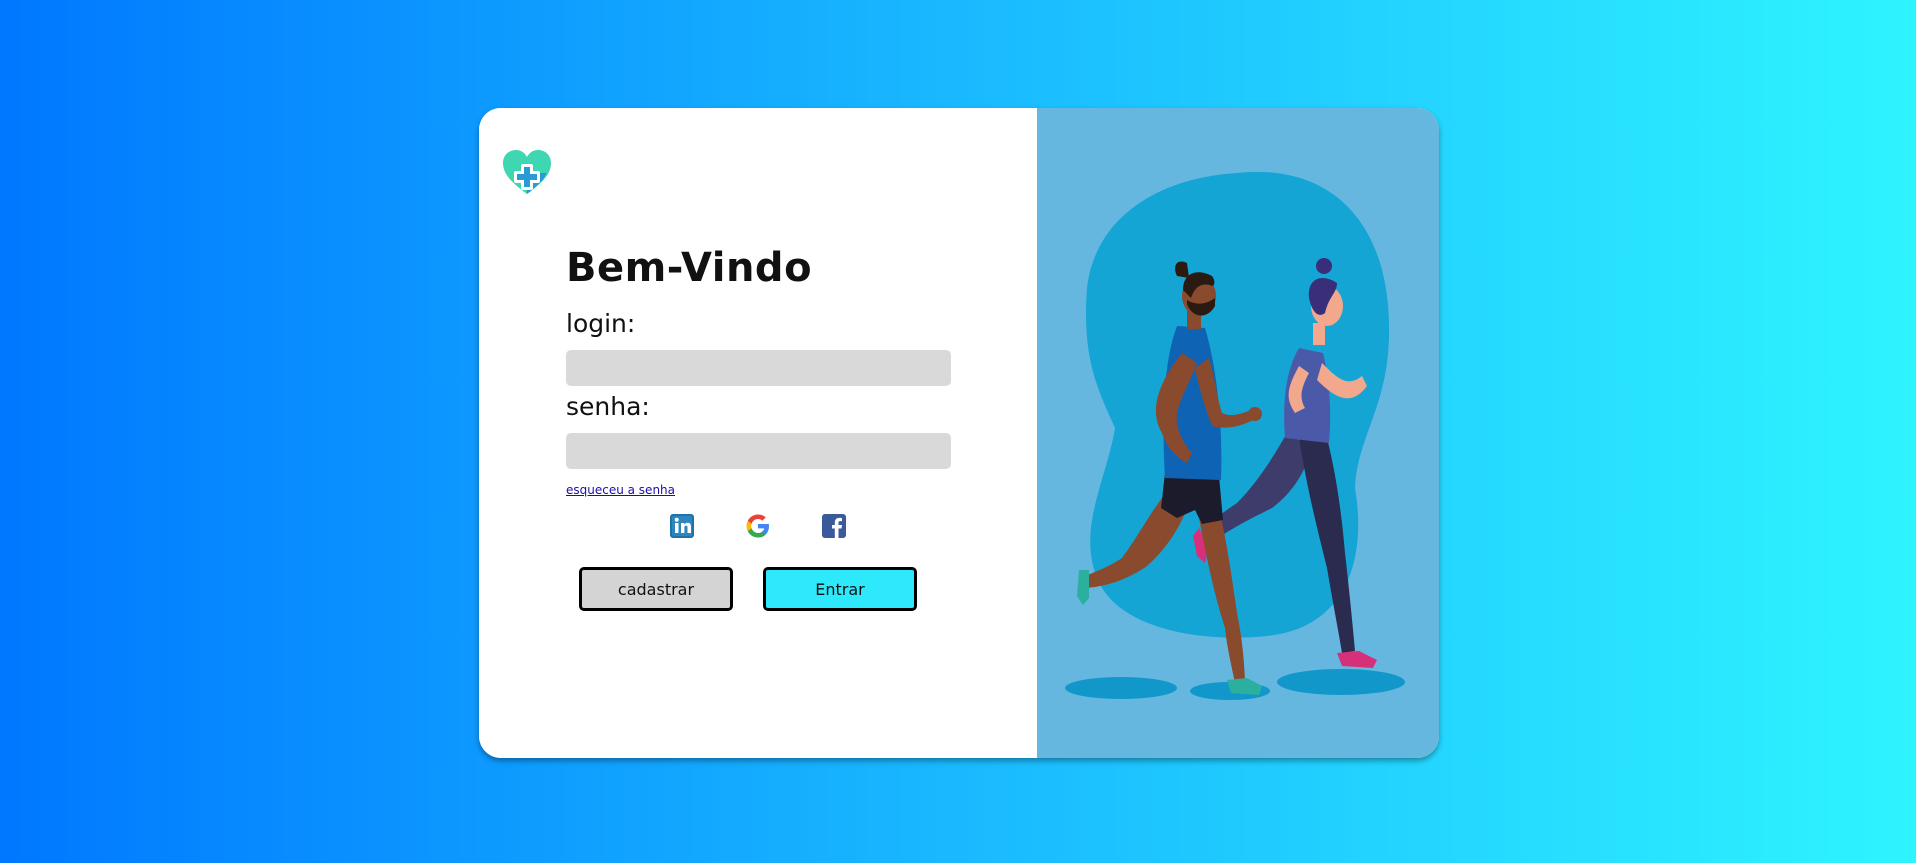  What do you see at coordinates (689, 268) in the screenshot?
I see `page-title: Bem-Vindo` at bounding box center [689, 268].